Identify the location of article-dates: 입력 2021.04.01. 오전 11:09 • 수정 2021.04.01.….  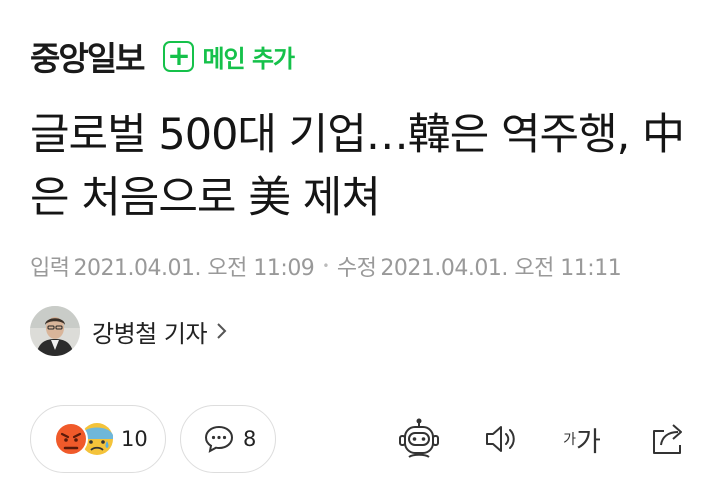
(326, 266).